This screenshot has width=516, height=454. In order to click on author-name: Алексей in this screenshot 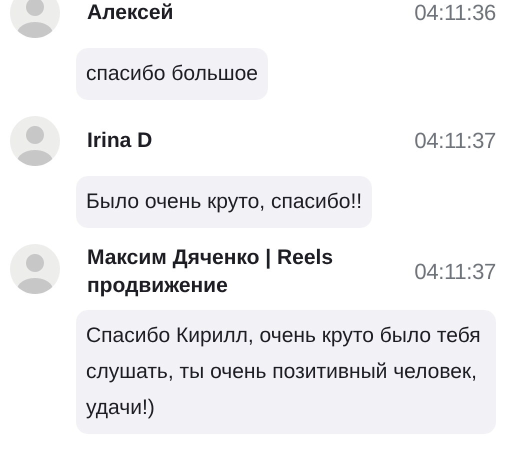, I will do `click(130, 13)`.